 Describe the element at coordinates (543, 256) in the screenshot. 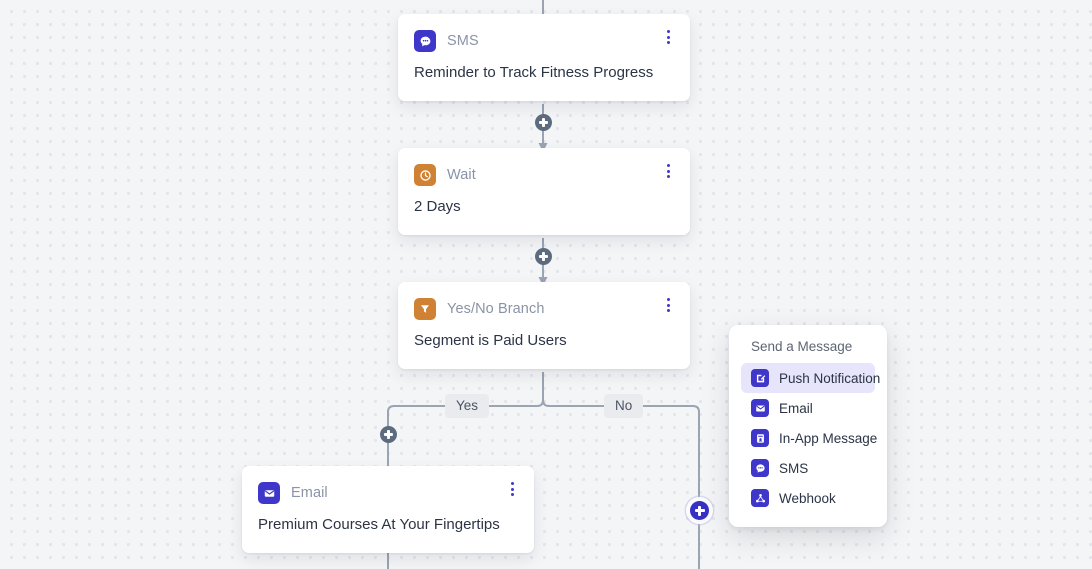

I see `add-step-button-after-wait` at that location.